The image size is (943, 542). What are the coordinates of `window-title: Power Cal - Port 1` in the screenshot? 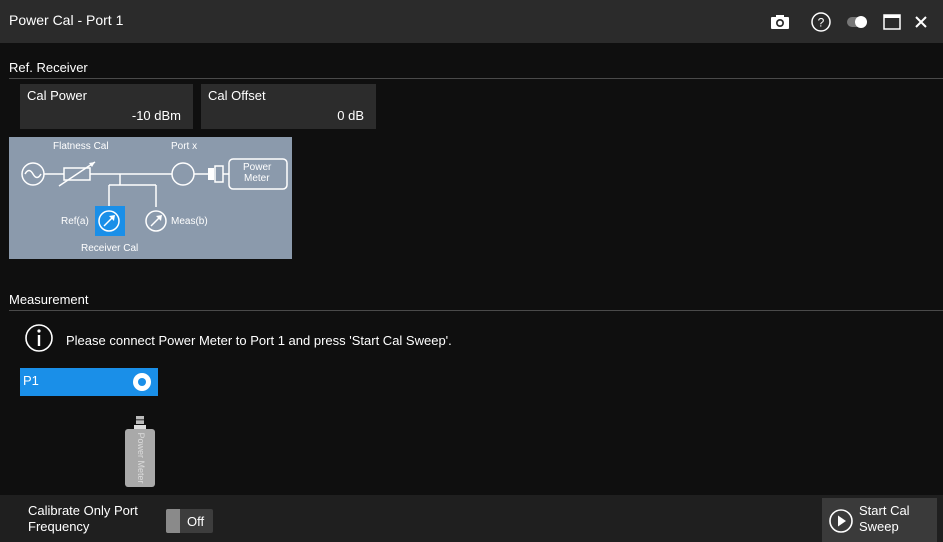 It's located at (66, 20).